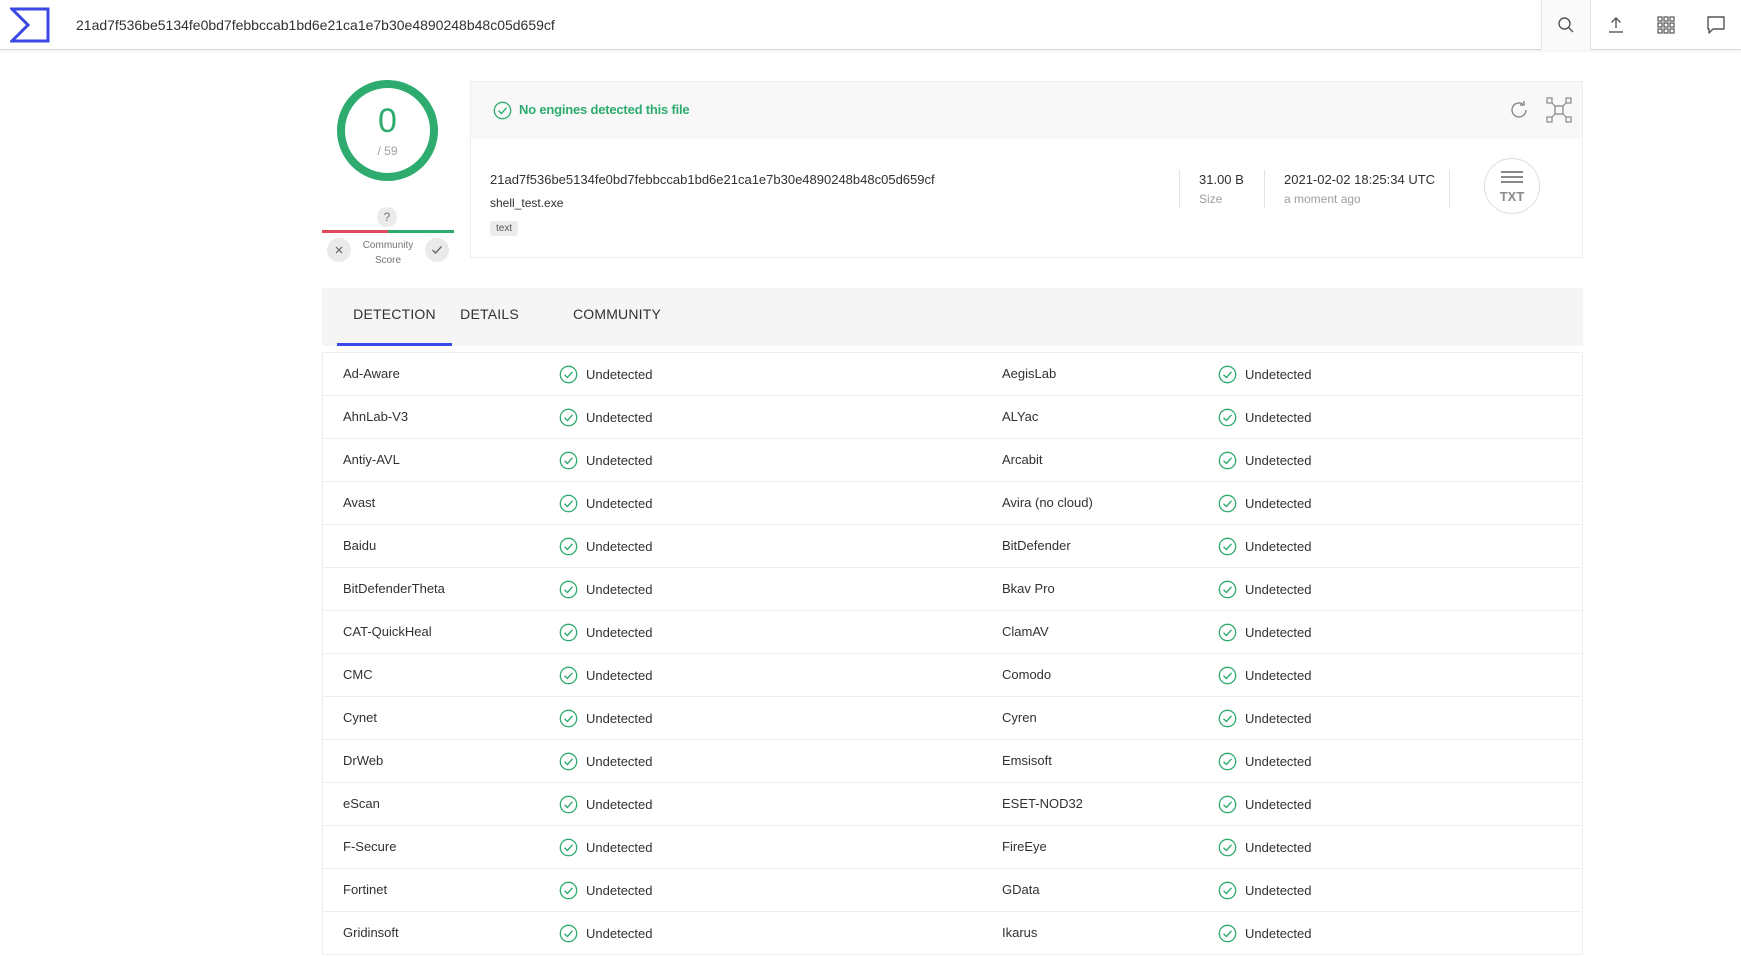 The width and height of the screenshot is (1741, 956). I want to click on community-score-bar, so click(388, 231).